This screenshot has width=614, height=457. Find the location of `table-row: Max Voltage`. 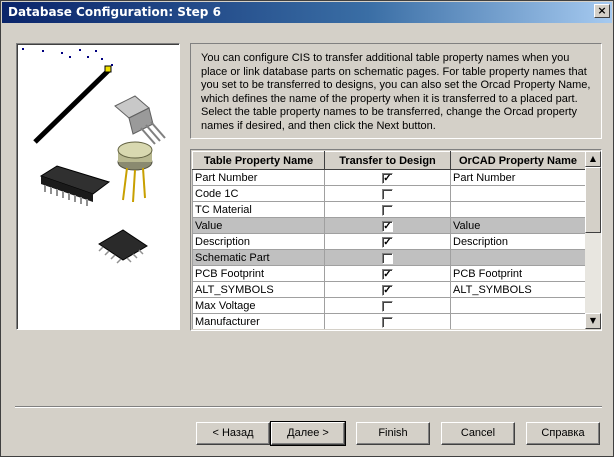

table-row: Max Voltage is located at coordinates (388, 305).